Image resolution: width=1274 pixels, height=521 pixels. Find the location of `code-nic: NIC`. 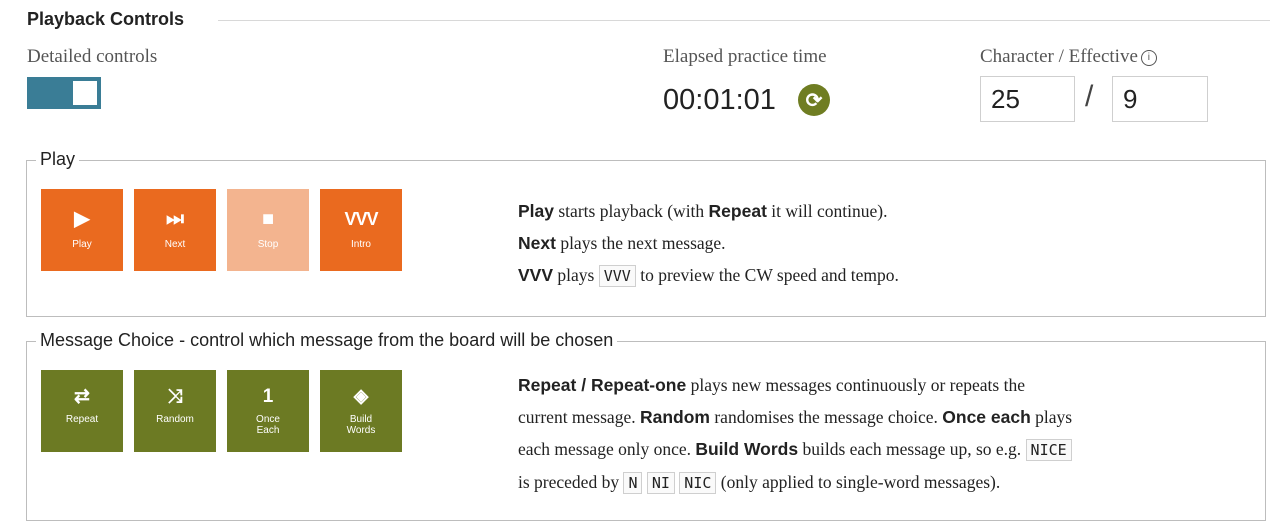

code-nic: NIC is located at coordinates (698, 483).